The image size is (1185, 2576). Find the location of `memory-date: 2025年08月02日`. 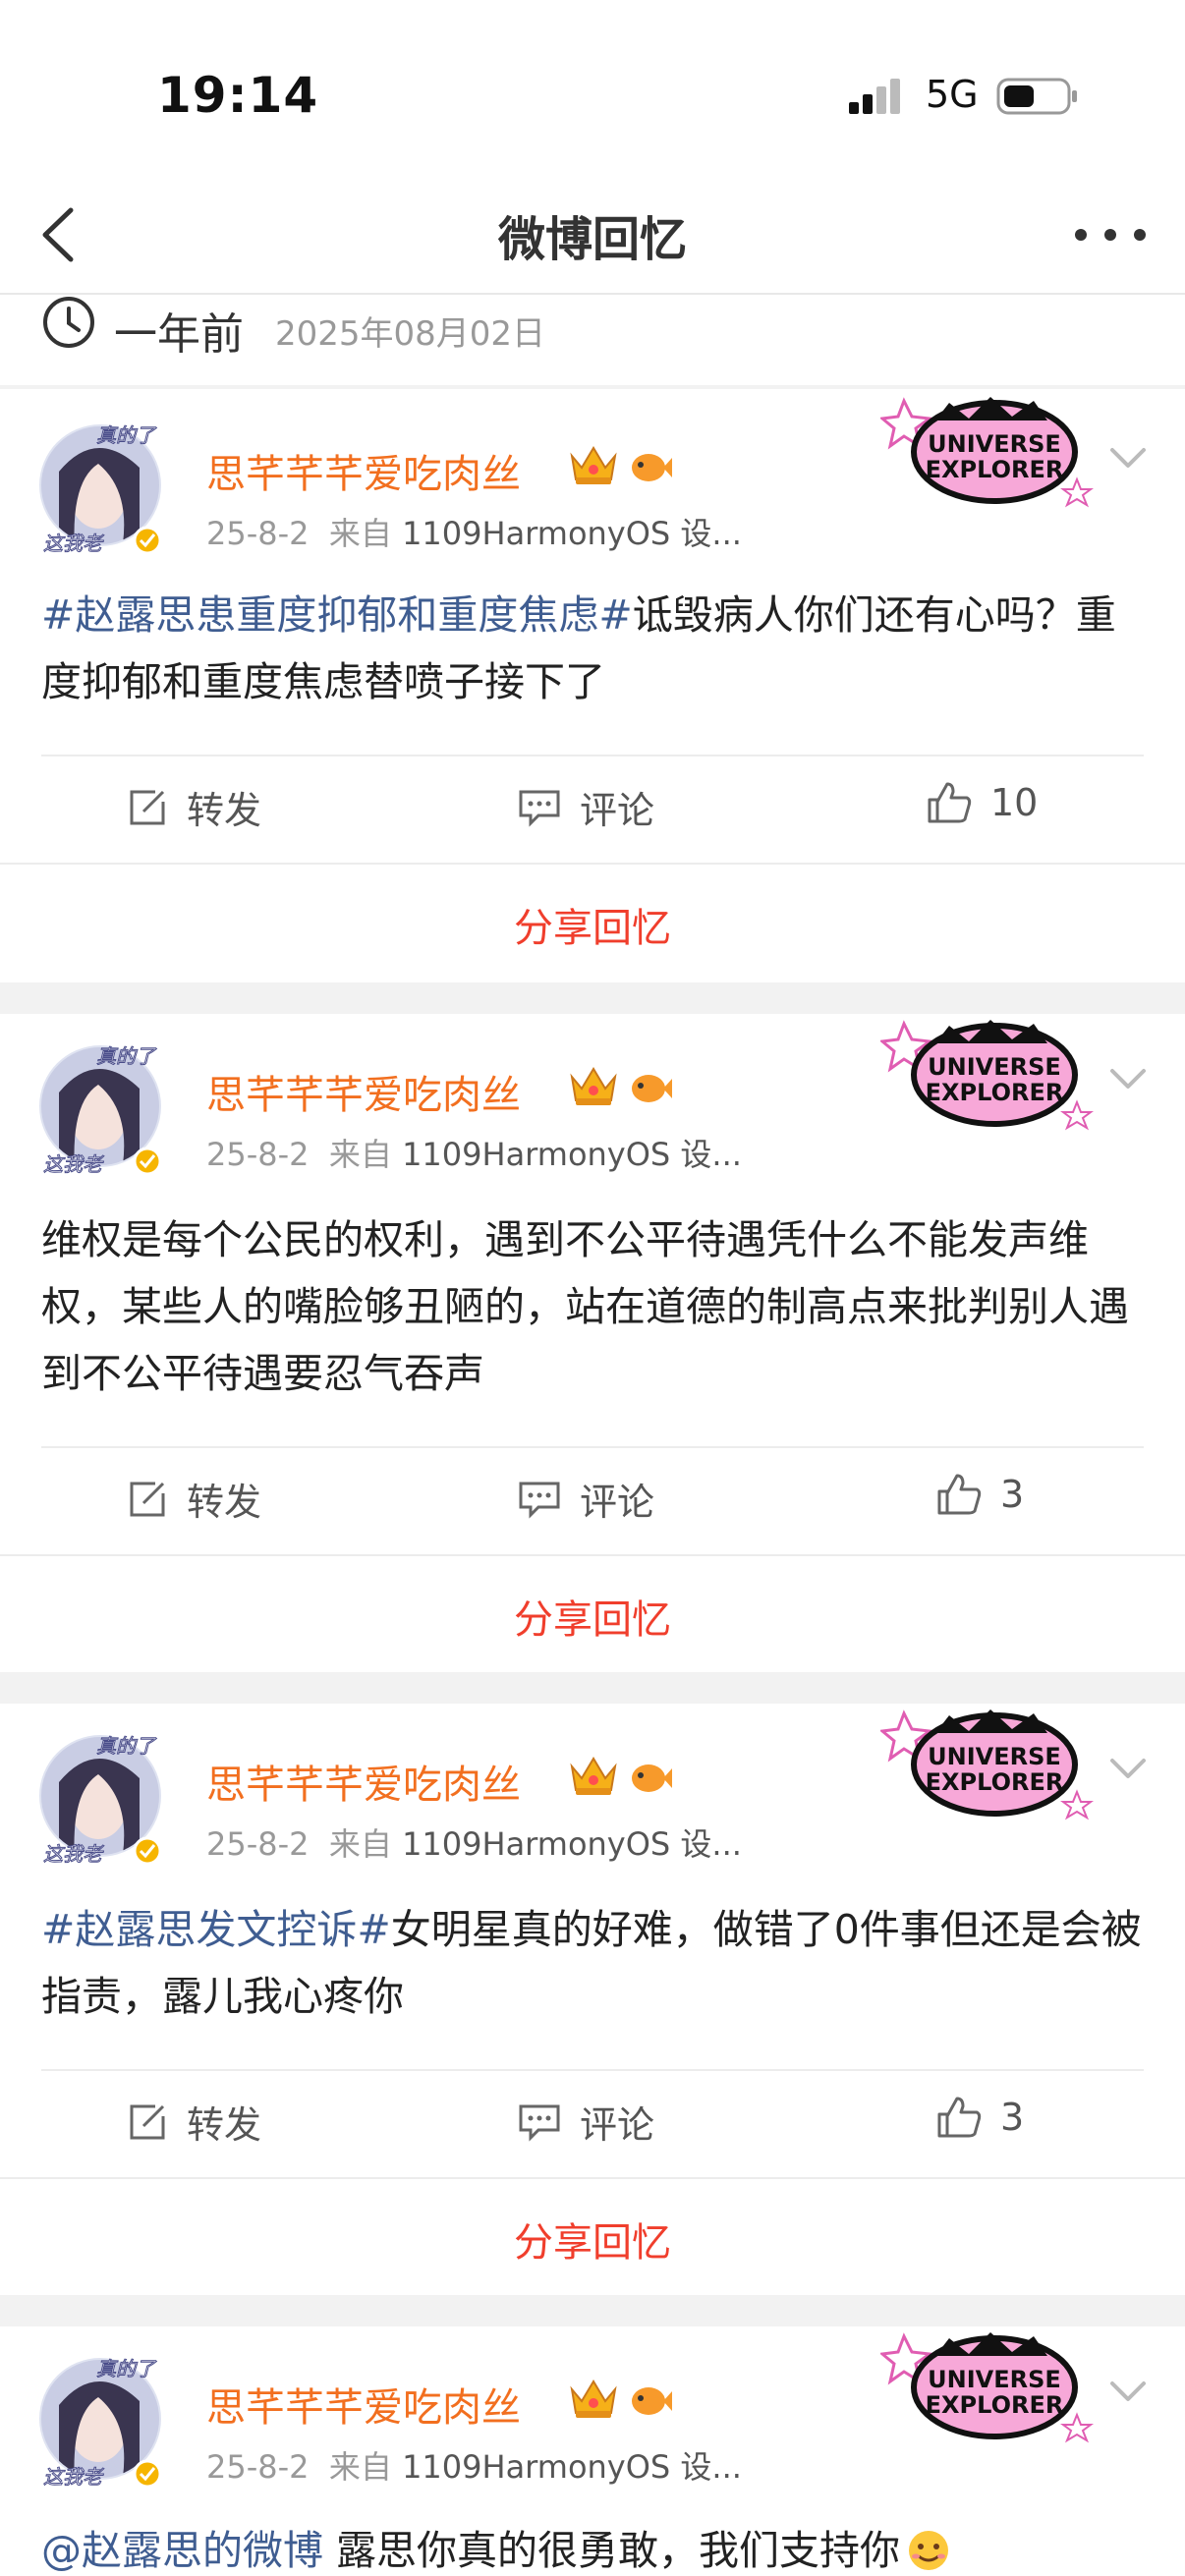

memory-date: 2025年08月02日 is located at coordinates (411, 334).